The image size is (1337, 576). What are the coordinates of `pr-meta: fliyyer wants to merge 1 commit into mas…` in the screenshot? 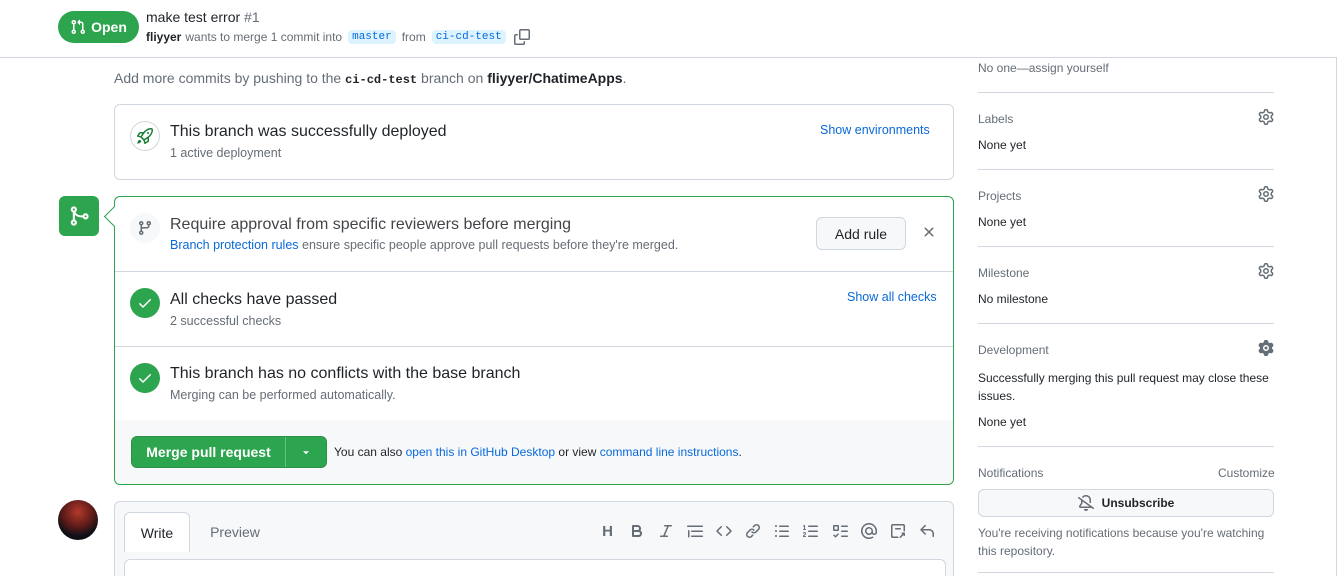 It's located at (338, 37).